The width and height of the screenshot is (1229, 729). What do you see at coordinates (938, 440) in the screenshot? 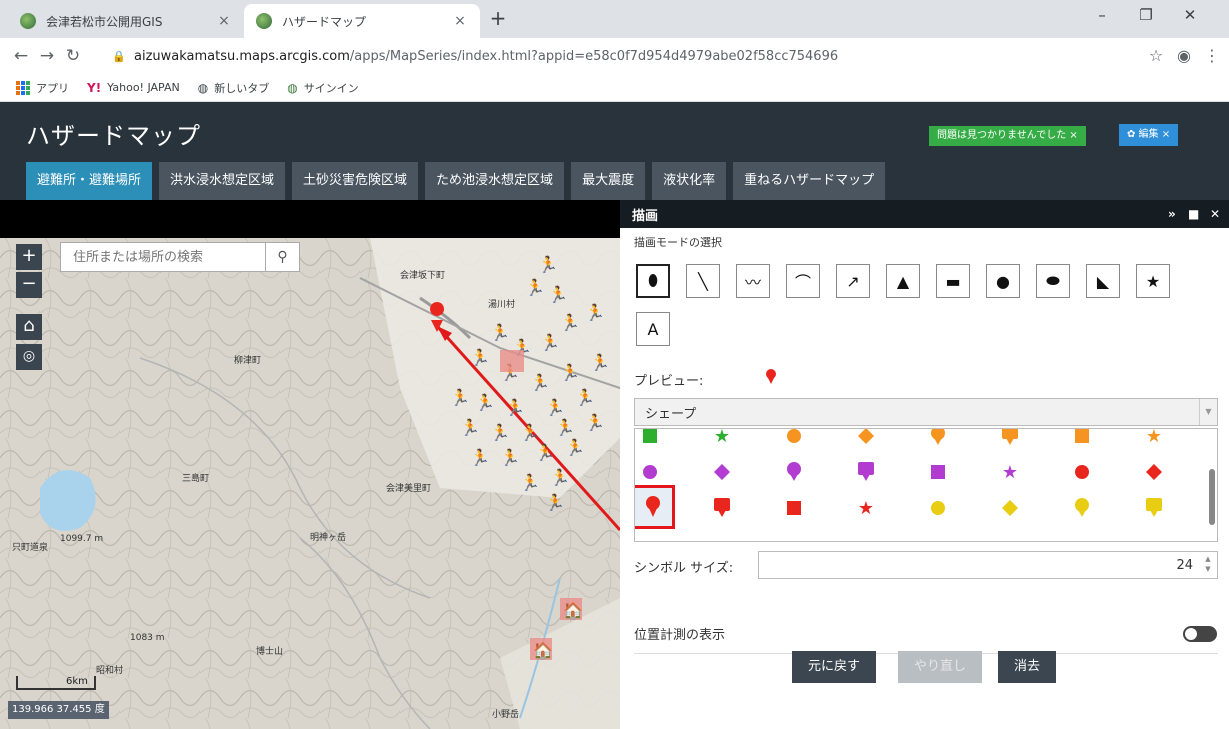
I see `symbol-orange-pin` at bounding box center [938, 440].